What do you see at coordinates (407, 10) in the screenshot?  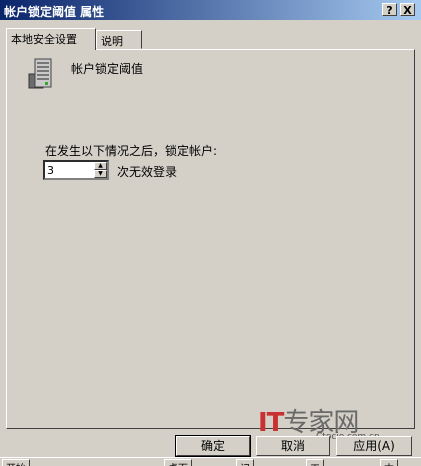 I see `close-button: X` at bounding box center [407, 10].